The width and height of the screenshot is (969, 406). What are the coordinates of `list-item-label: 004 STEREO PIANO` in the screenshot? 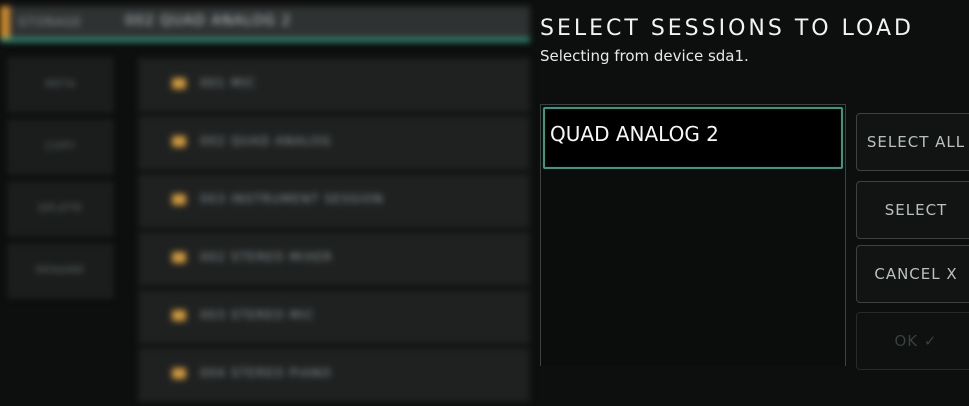 It's located at (266, 373).